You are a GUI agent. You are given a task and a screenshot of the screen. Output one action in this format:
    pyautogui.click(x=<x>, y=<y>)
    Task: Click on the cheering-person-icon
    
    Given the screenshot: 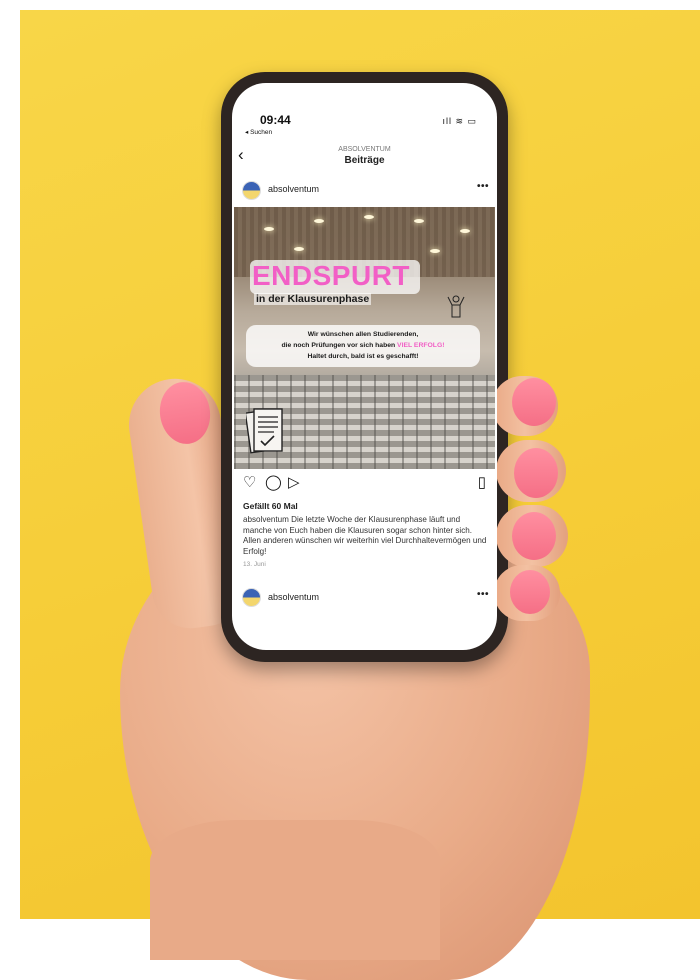 What is the action you would take?
    pyautogui.click(x=456, y=306)
    